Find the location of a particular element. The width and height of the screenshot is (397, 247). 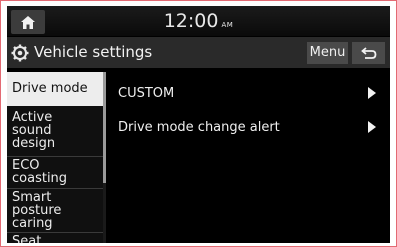

clock: 12:00 AM is located at coordinates (198, 23).